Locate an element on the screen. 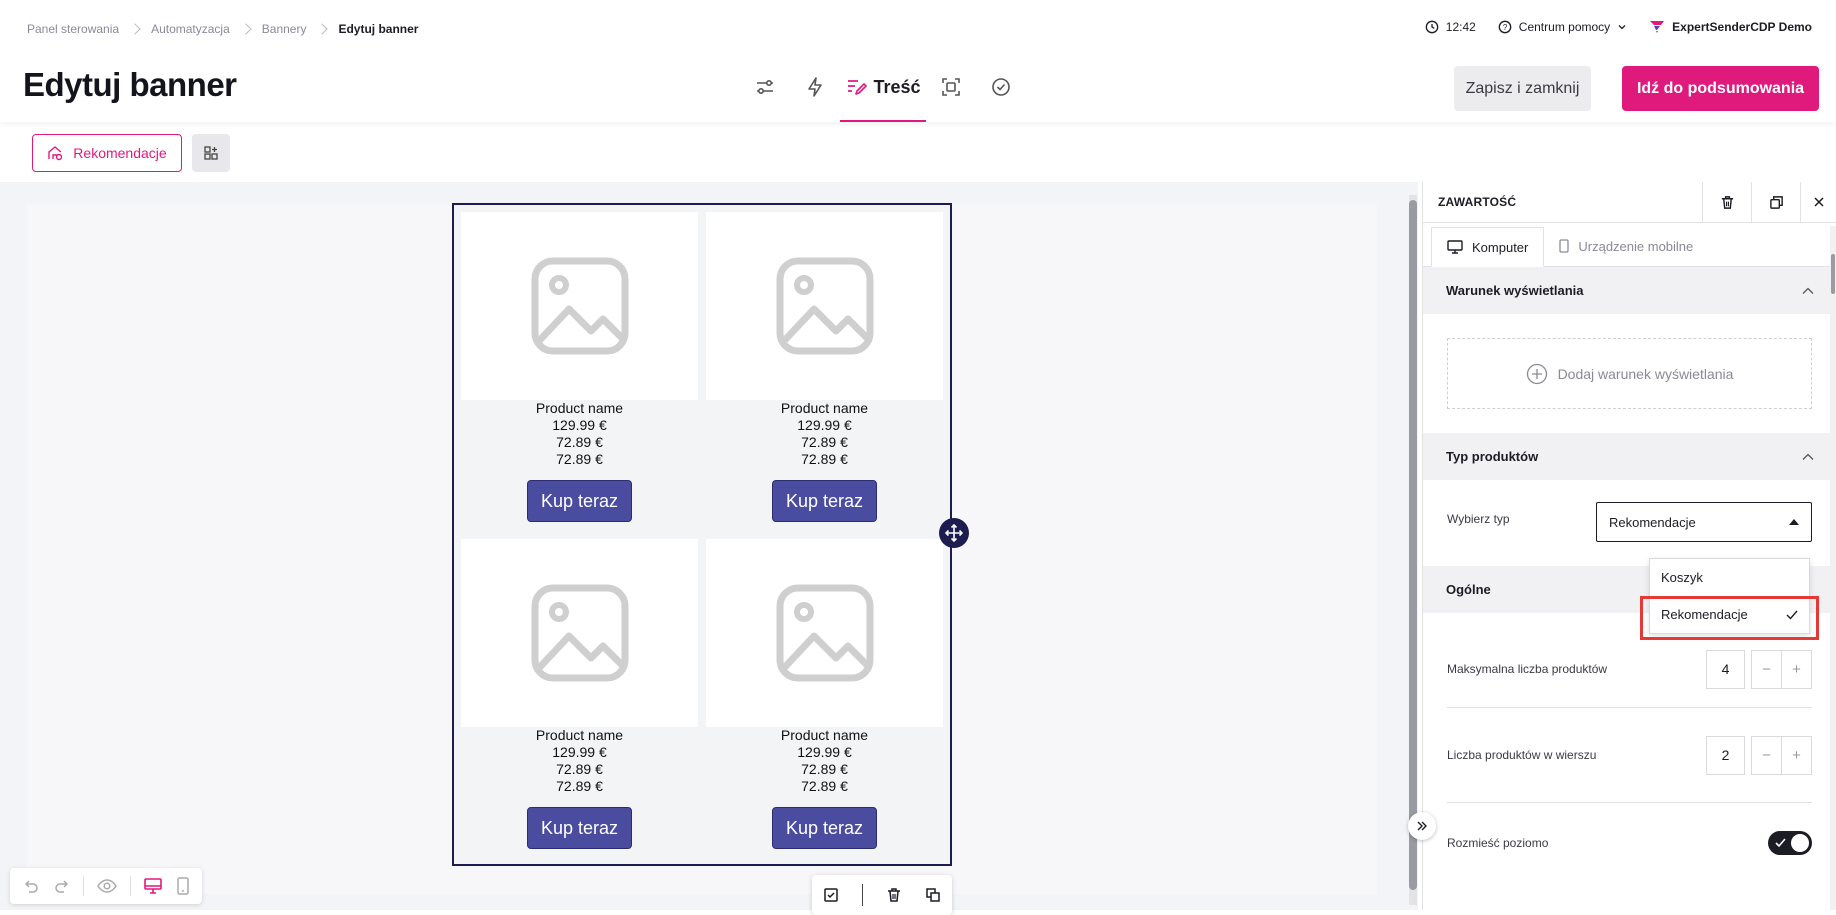  per-row-row: Liczba produktów w wierszu 2 − + is located at coordinates (1629, 755).